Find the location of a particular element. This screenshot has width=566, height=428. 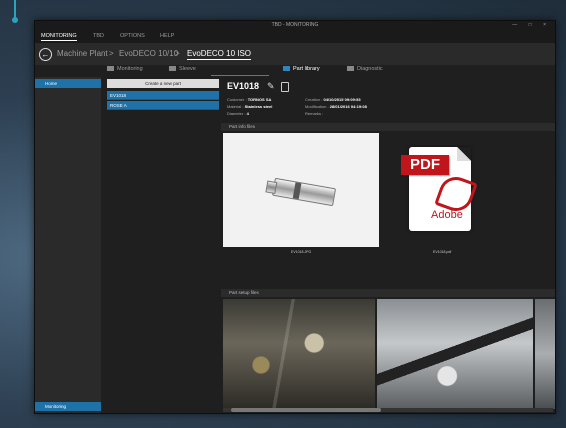

info-files-header: Part info files is located at coordinates (388, 127).